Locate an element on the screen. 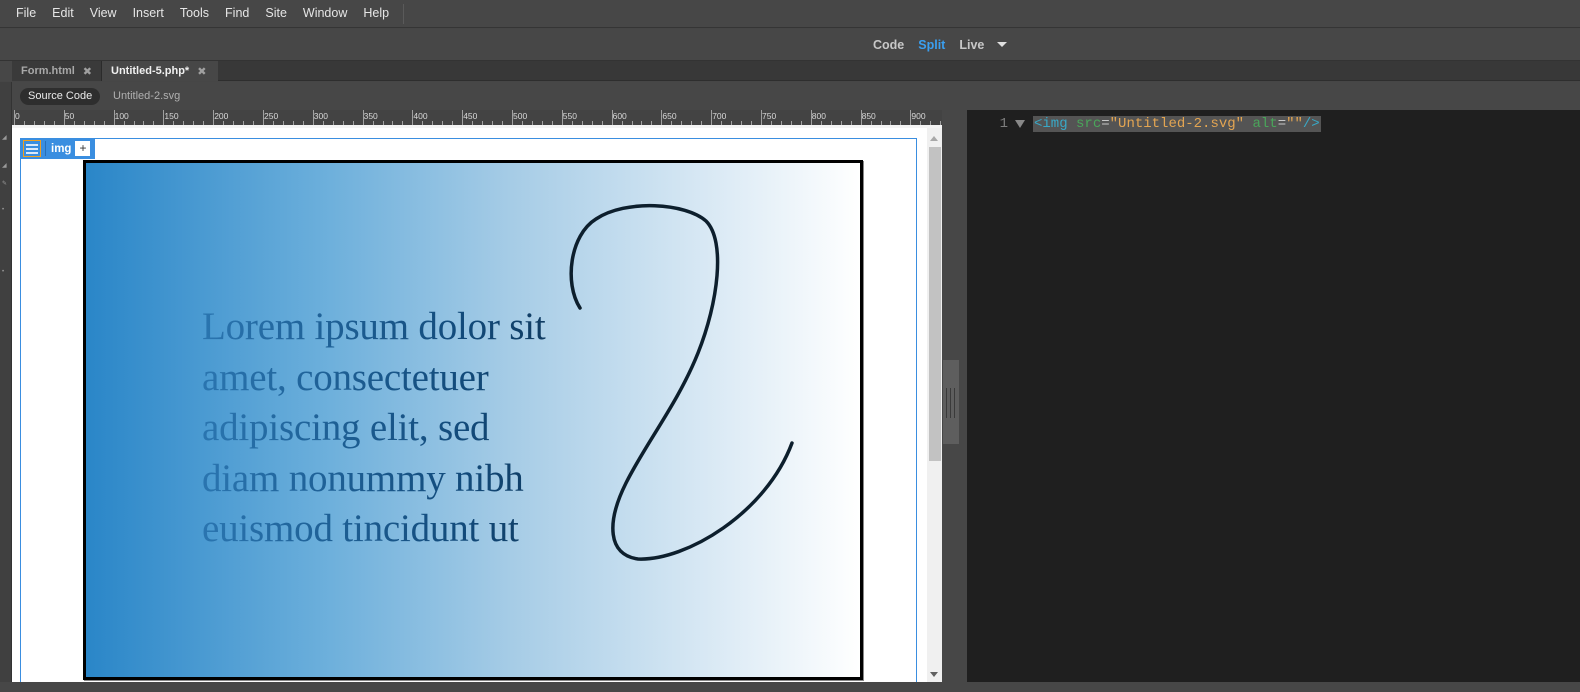  view-switcher: Code Split Live is located at coordinates (937, 44).